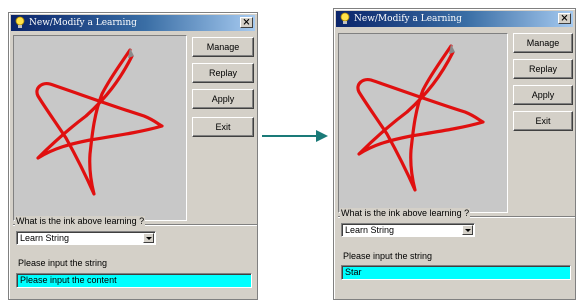 The width and height of the screenshot is (576, 304). What do you see at coordinates (134, 280) in the screenshot?
I see `string-input: Please input the content` at bounding box center [134, 280].